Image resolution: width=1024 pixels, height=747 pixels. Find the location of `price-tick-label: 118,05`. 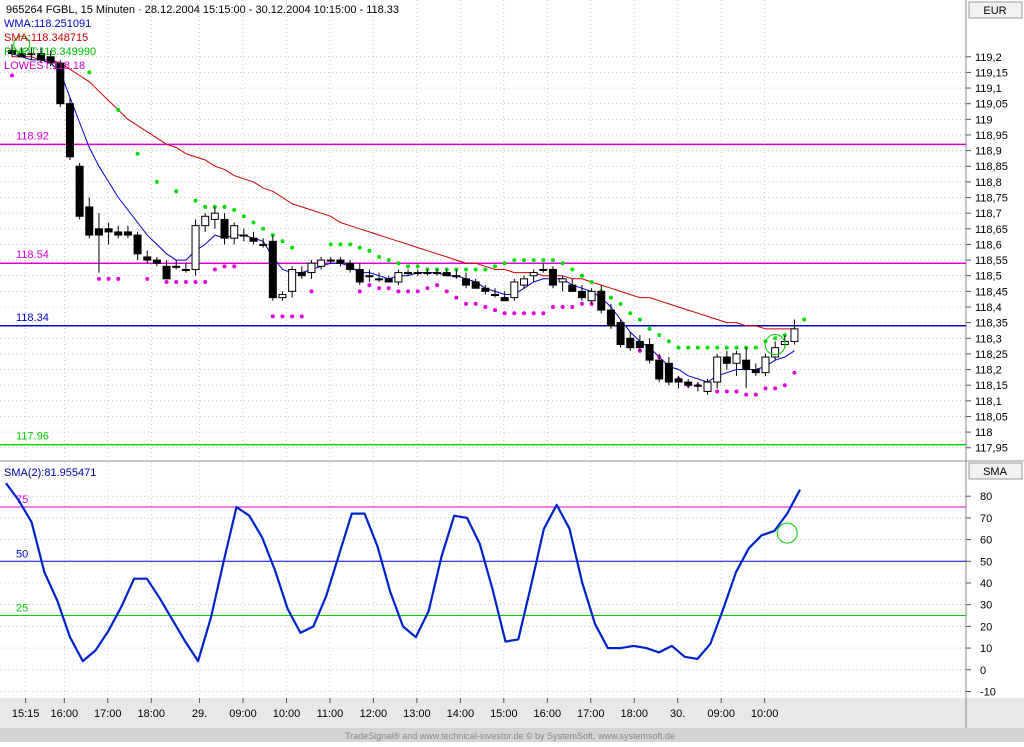

price-tick-label: 118,05 is located at coordinates (991, 417).